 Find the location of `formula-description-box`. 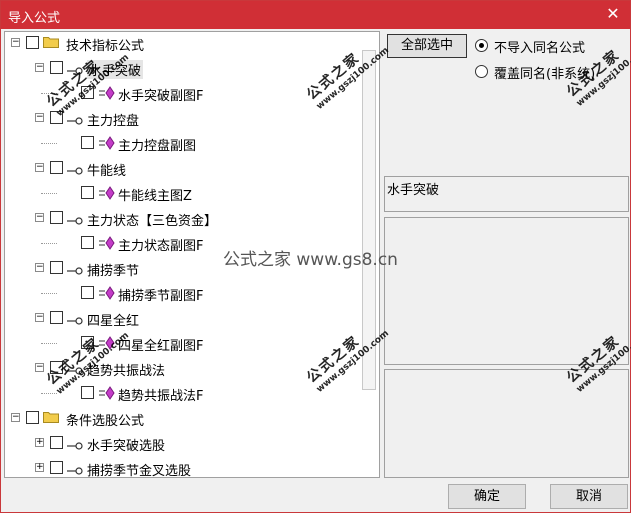

formula-description-box is located at coordinates (506, 291).